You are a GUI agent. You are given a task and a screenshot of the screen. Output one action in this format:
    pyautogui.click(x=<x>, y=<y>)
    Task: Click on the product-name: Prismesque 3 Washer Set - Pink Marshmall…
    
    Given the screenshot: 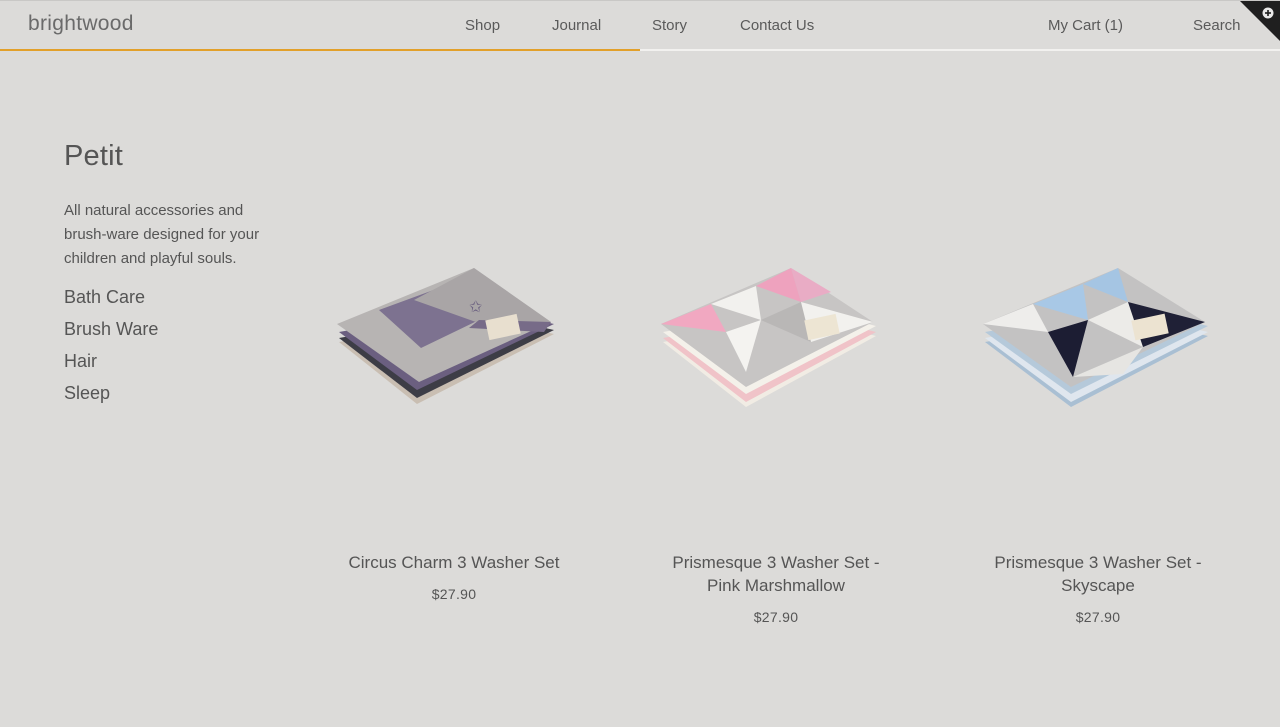 What is the action you would take?
    pyautogui.click(x=776, y=574)
    